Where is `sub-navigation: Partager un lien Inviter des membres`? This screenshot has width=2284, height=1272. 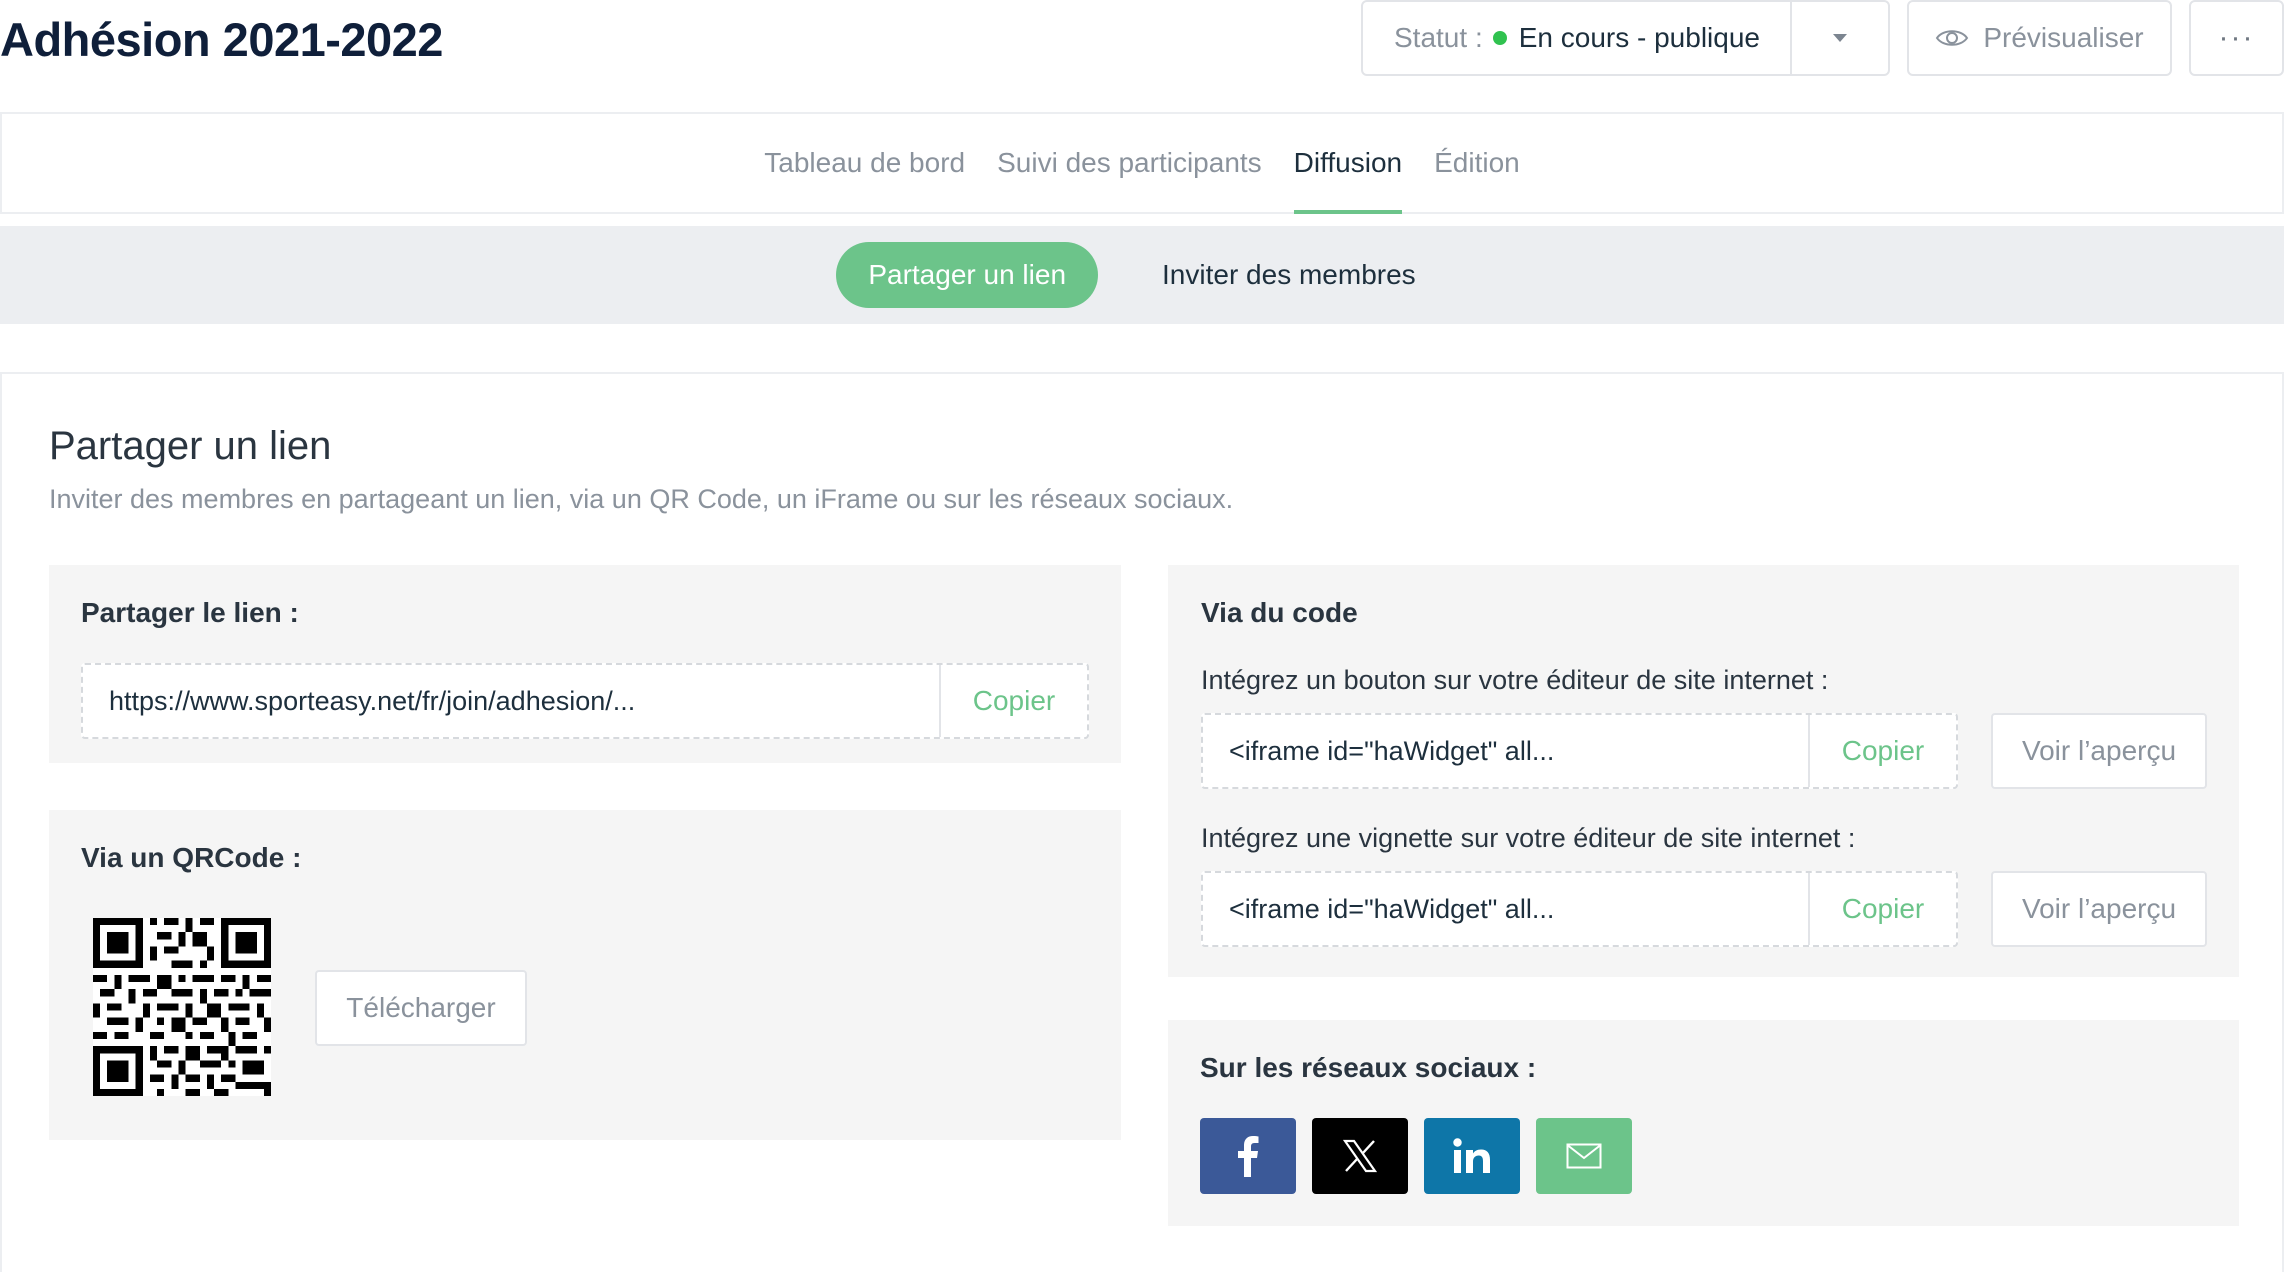
sub-navigation: Partager un lien Inviter des membres is located at coordinates (1142, 275).